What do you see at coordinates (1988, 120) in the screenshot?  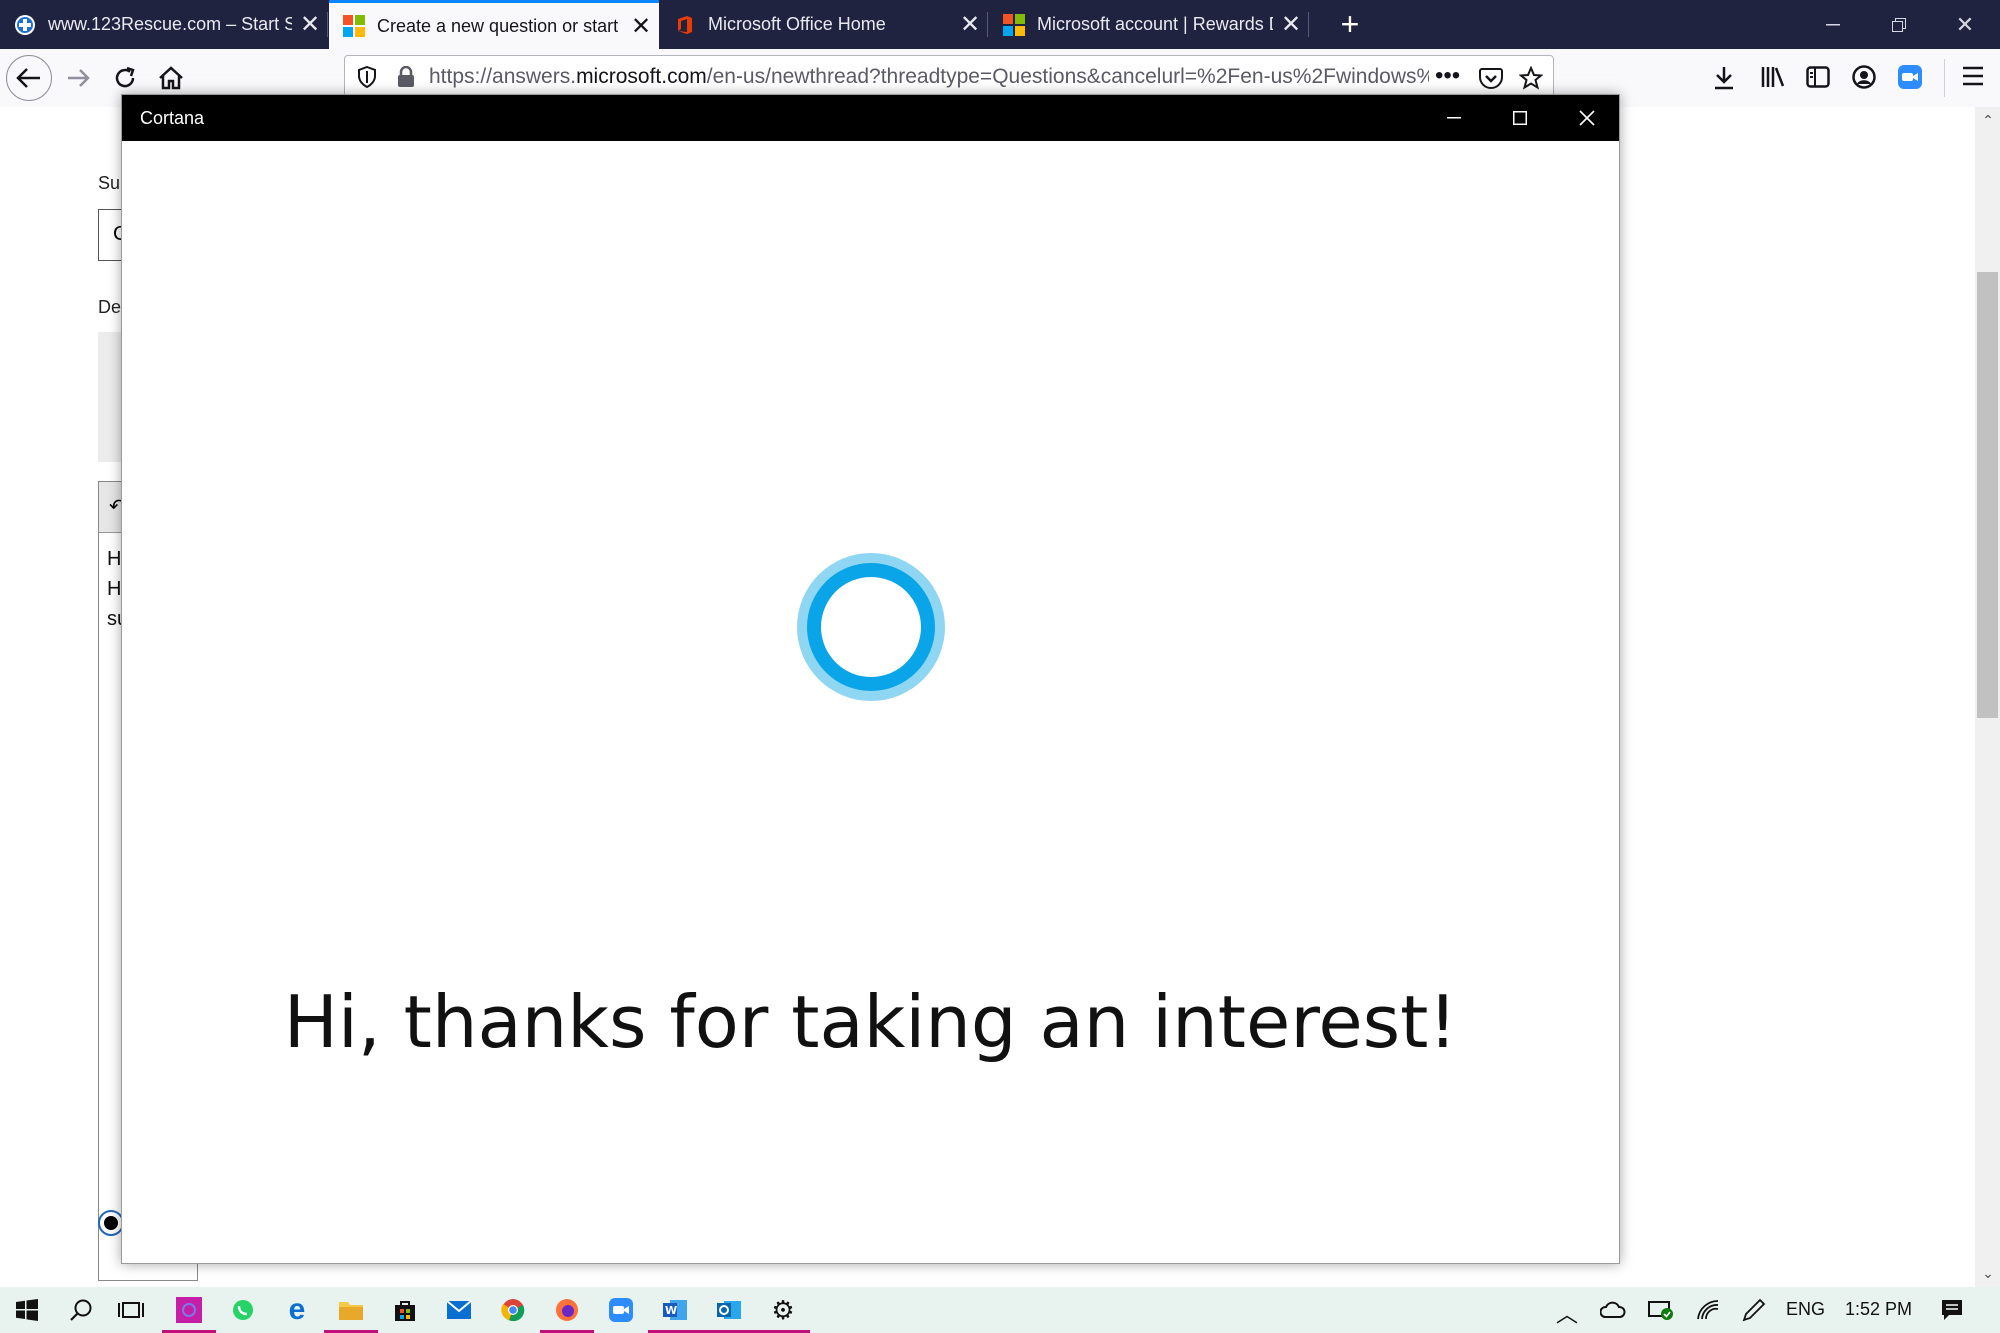 I see `scroll-up-icon: ⌃` at bounding box center [1988, 120].